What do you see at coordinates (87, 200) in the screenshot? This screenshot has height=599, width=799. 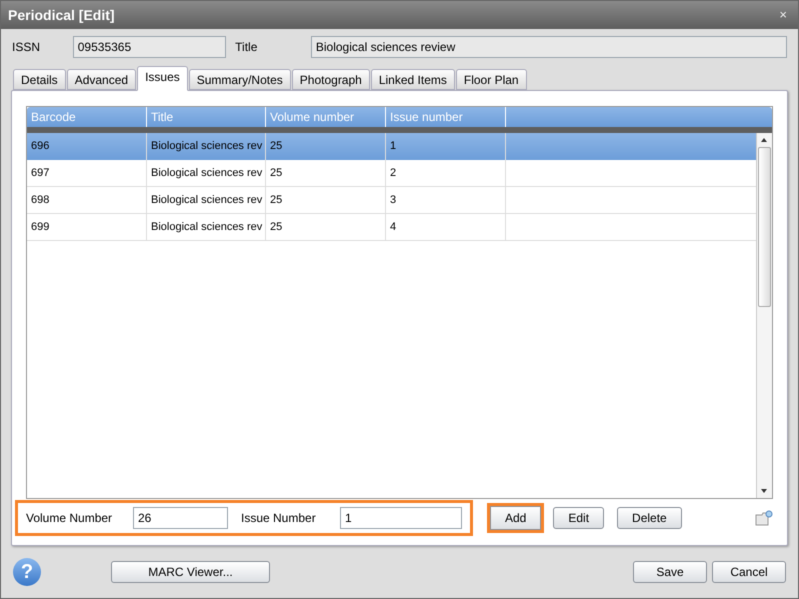 I see `table-cell: 698` at bounding box center [87, 200].